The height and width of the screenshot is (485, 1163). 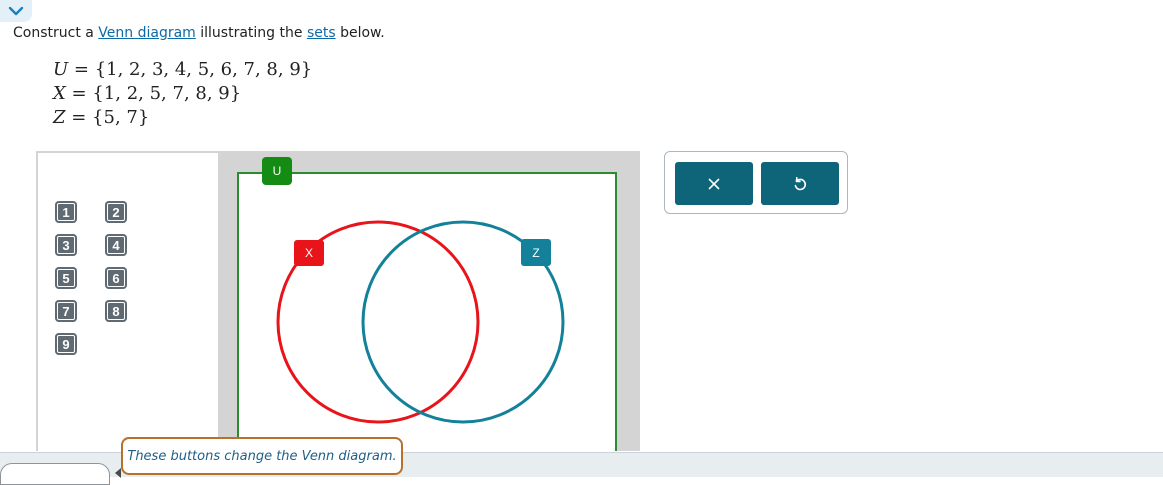 What do you see at coordinates (56, 33) in the screenshot?
I see `instruction-prefix: Construct a` at bounding box center [56, 33].